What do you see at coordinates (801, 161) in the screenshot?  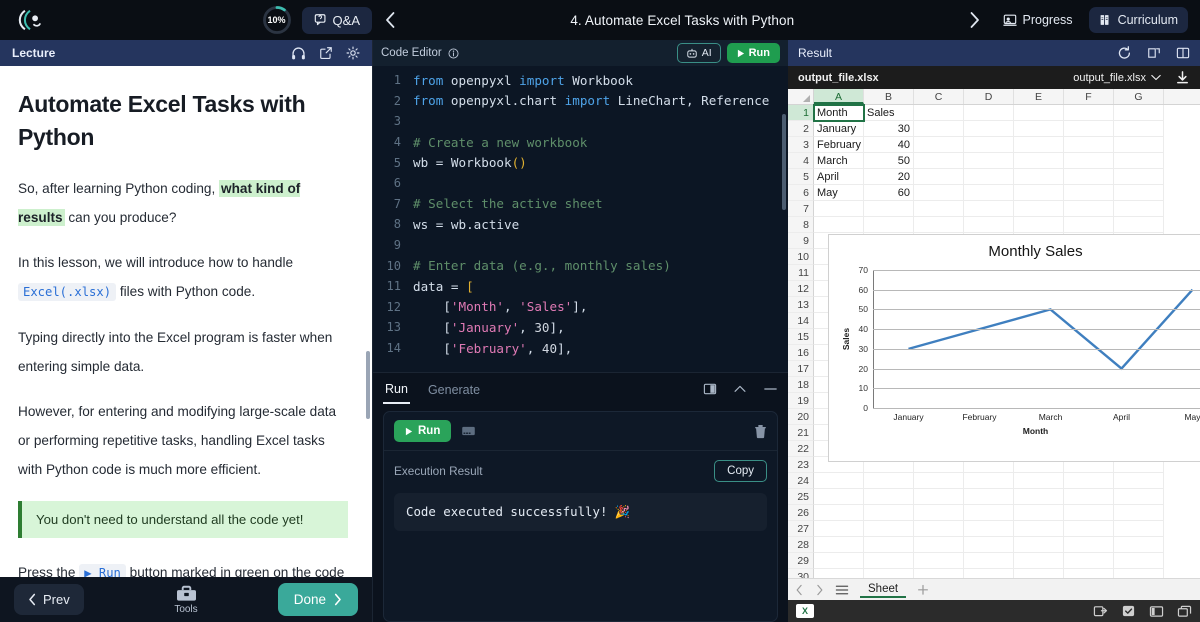 I see `row-header: 4` at bounding box center [801, 161].